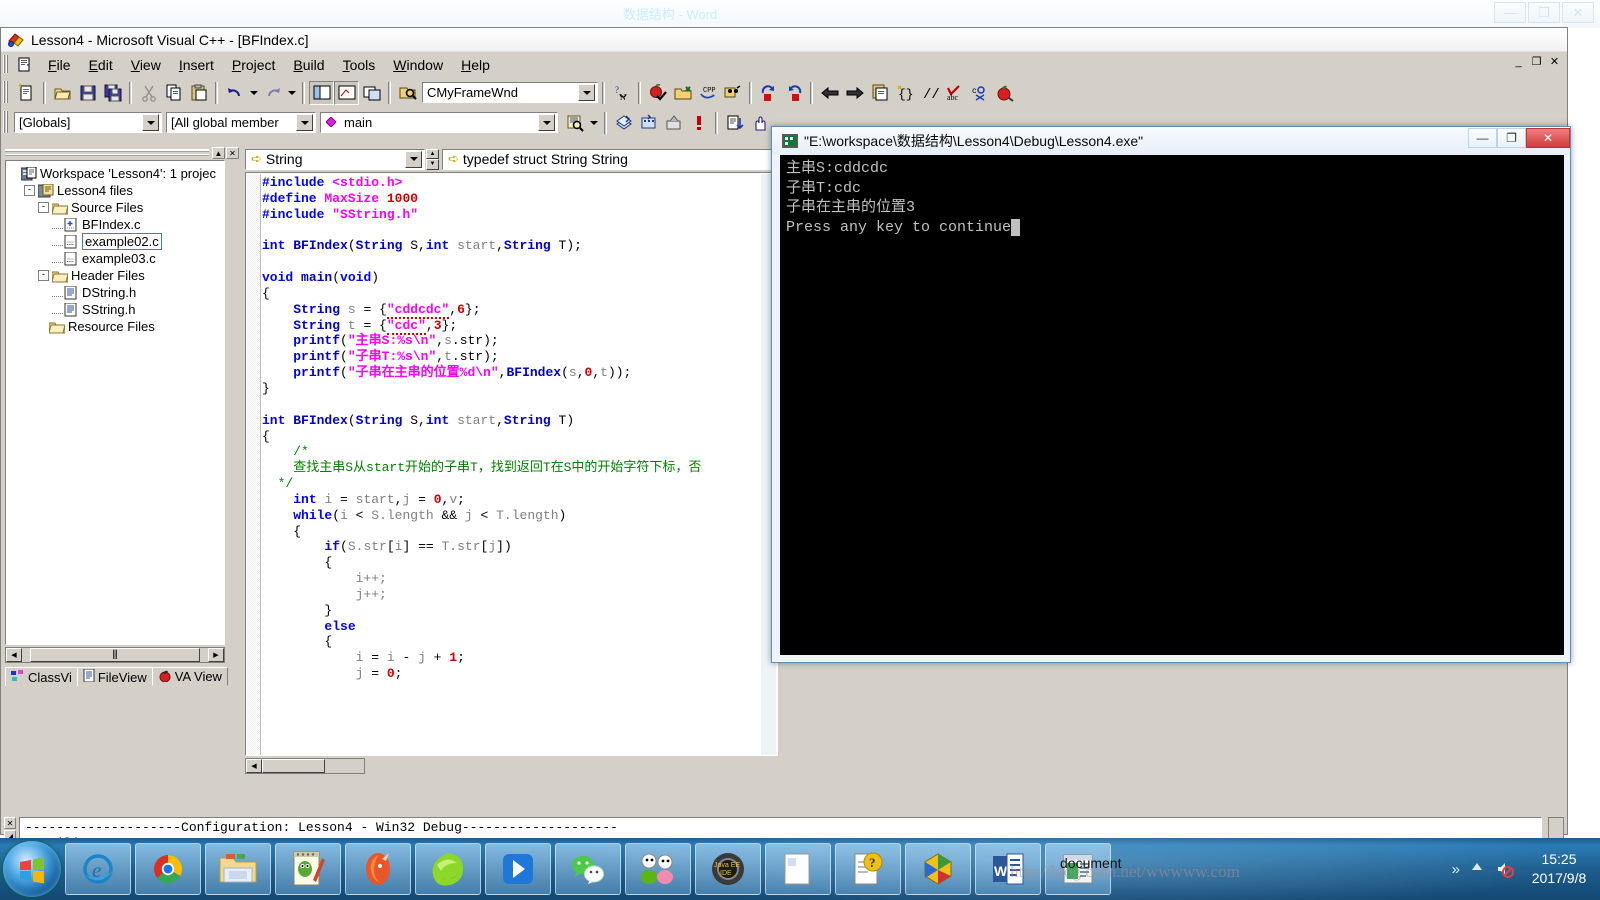 This screenshot has width=1600, height=900. I want to click on tree-item-resource-files: Resource Files, so click(117, 326).